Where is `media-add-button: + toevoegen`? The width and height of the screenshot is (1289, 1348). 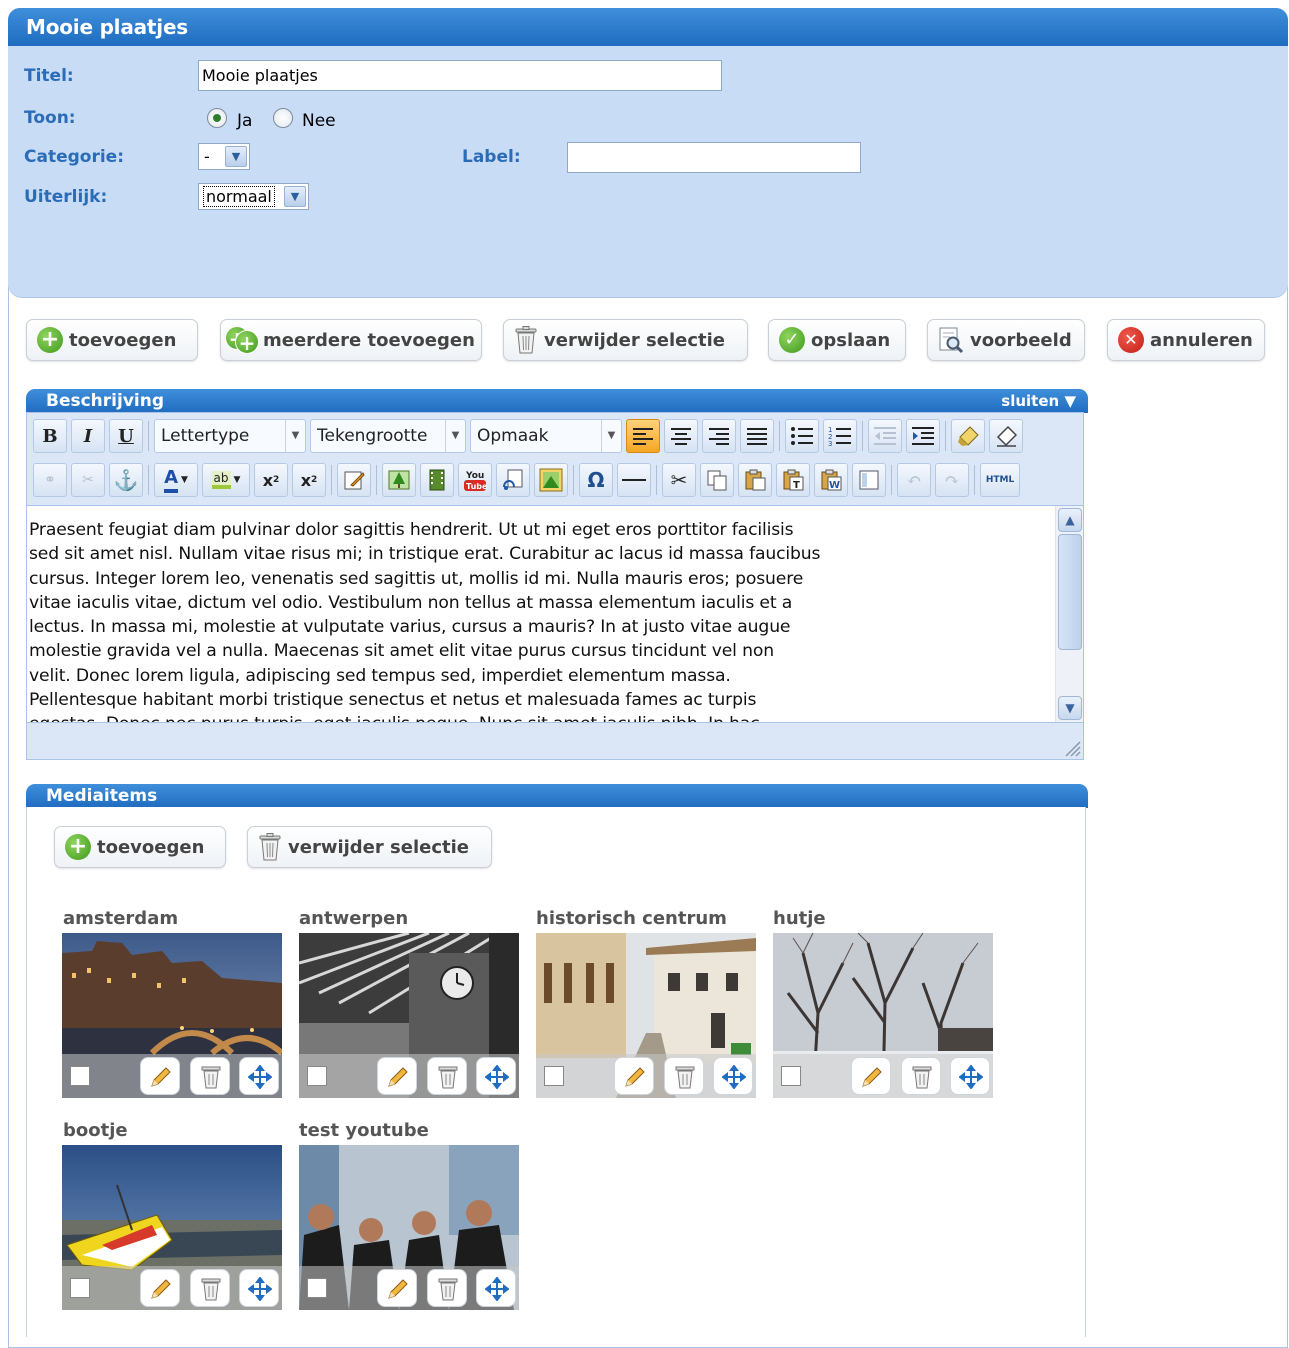
media-add-button: + toevoegen is located at coordinates (140, 847).